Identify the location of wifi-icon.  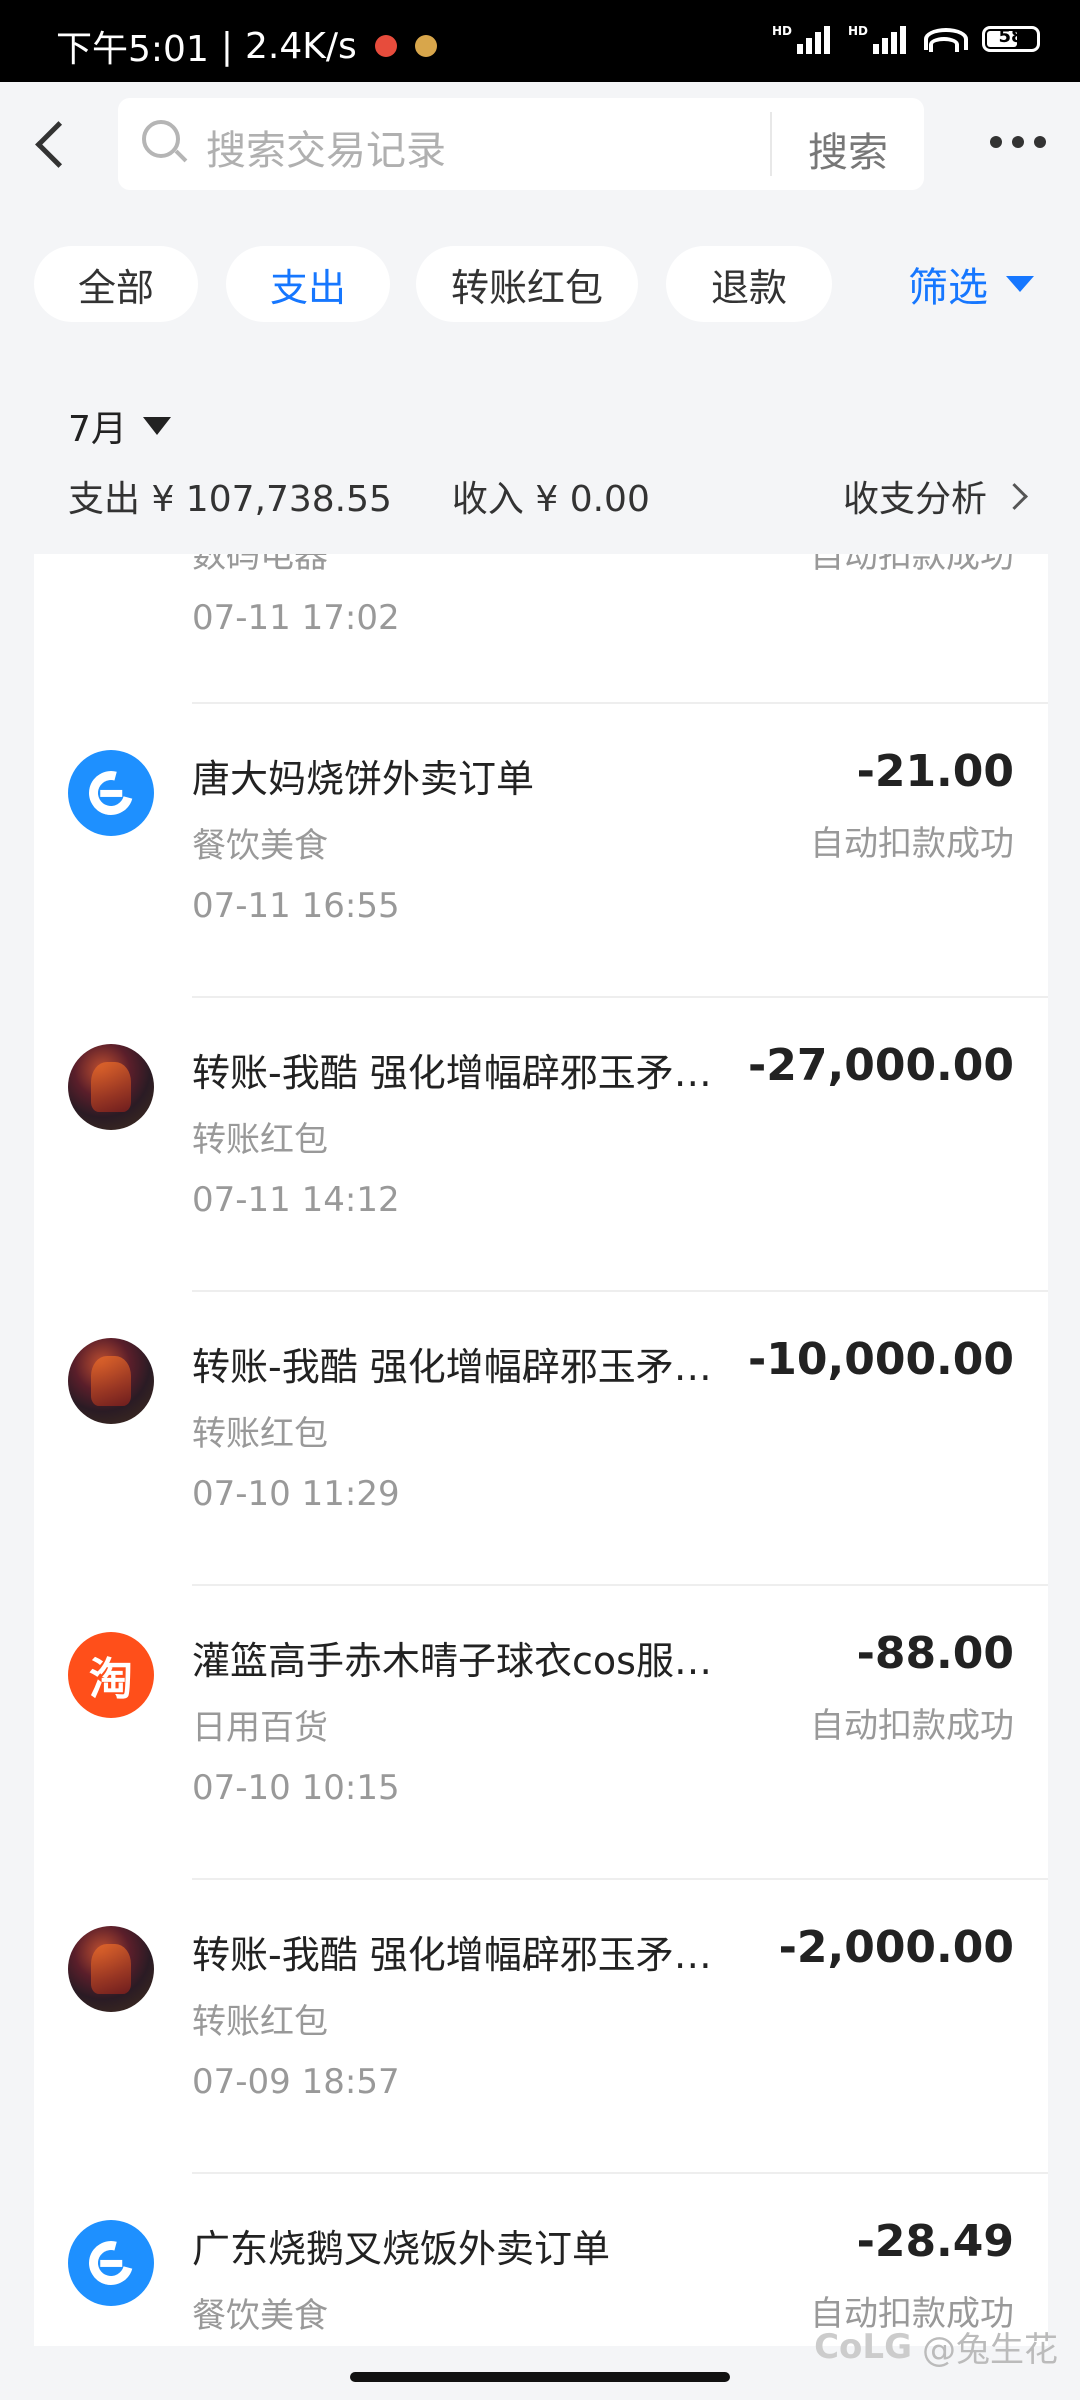
(946, 39).